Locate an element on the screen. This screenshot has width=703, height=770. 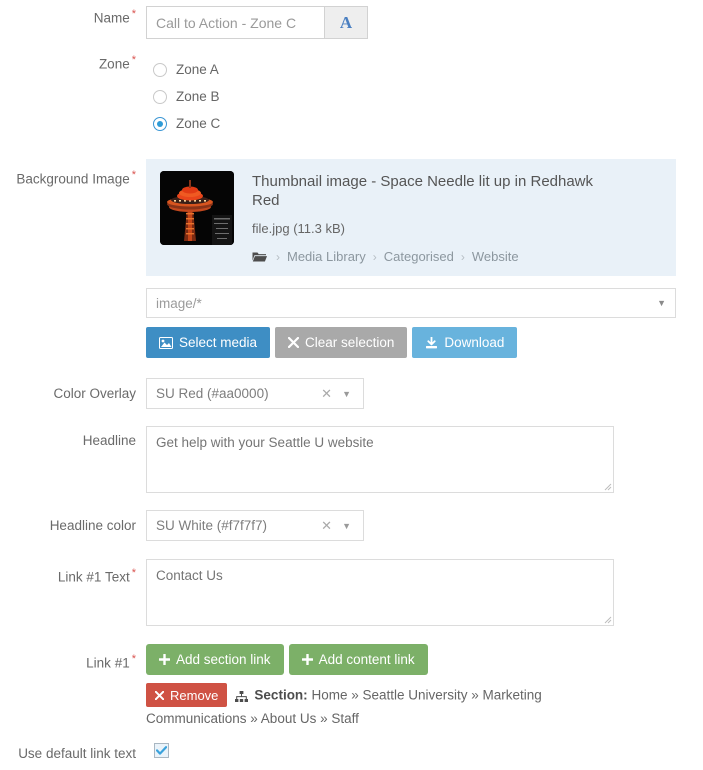
headline-color-value: SU White (#f7f7f7) is located at coordinates (212, 525).